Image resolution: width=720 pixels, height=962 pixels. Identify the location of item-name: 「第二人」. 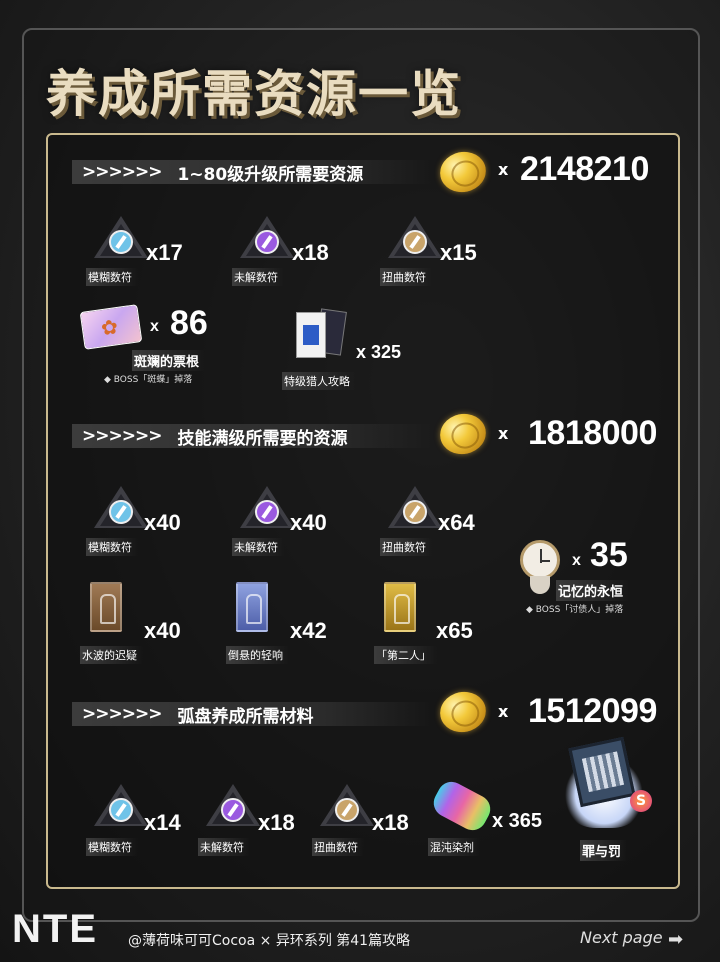
(405, 655).